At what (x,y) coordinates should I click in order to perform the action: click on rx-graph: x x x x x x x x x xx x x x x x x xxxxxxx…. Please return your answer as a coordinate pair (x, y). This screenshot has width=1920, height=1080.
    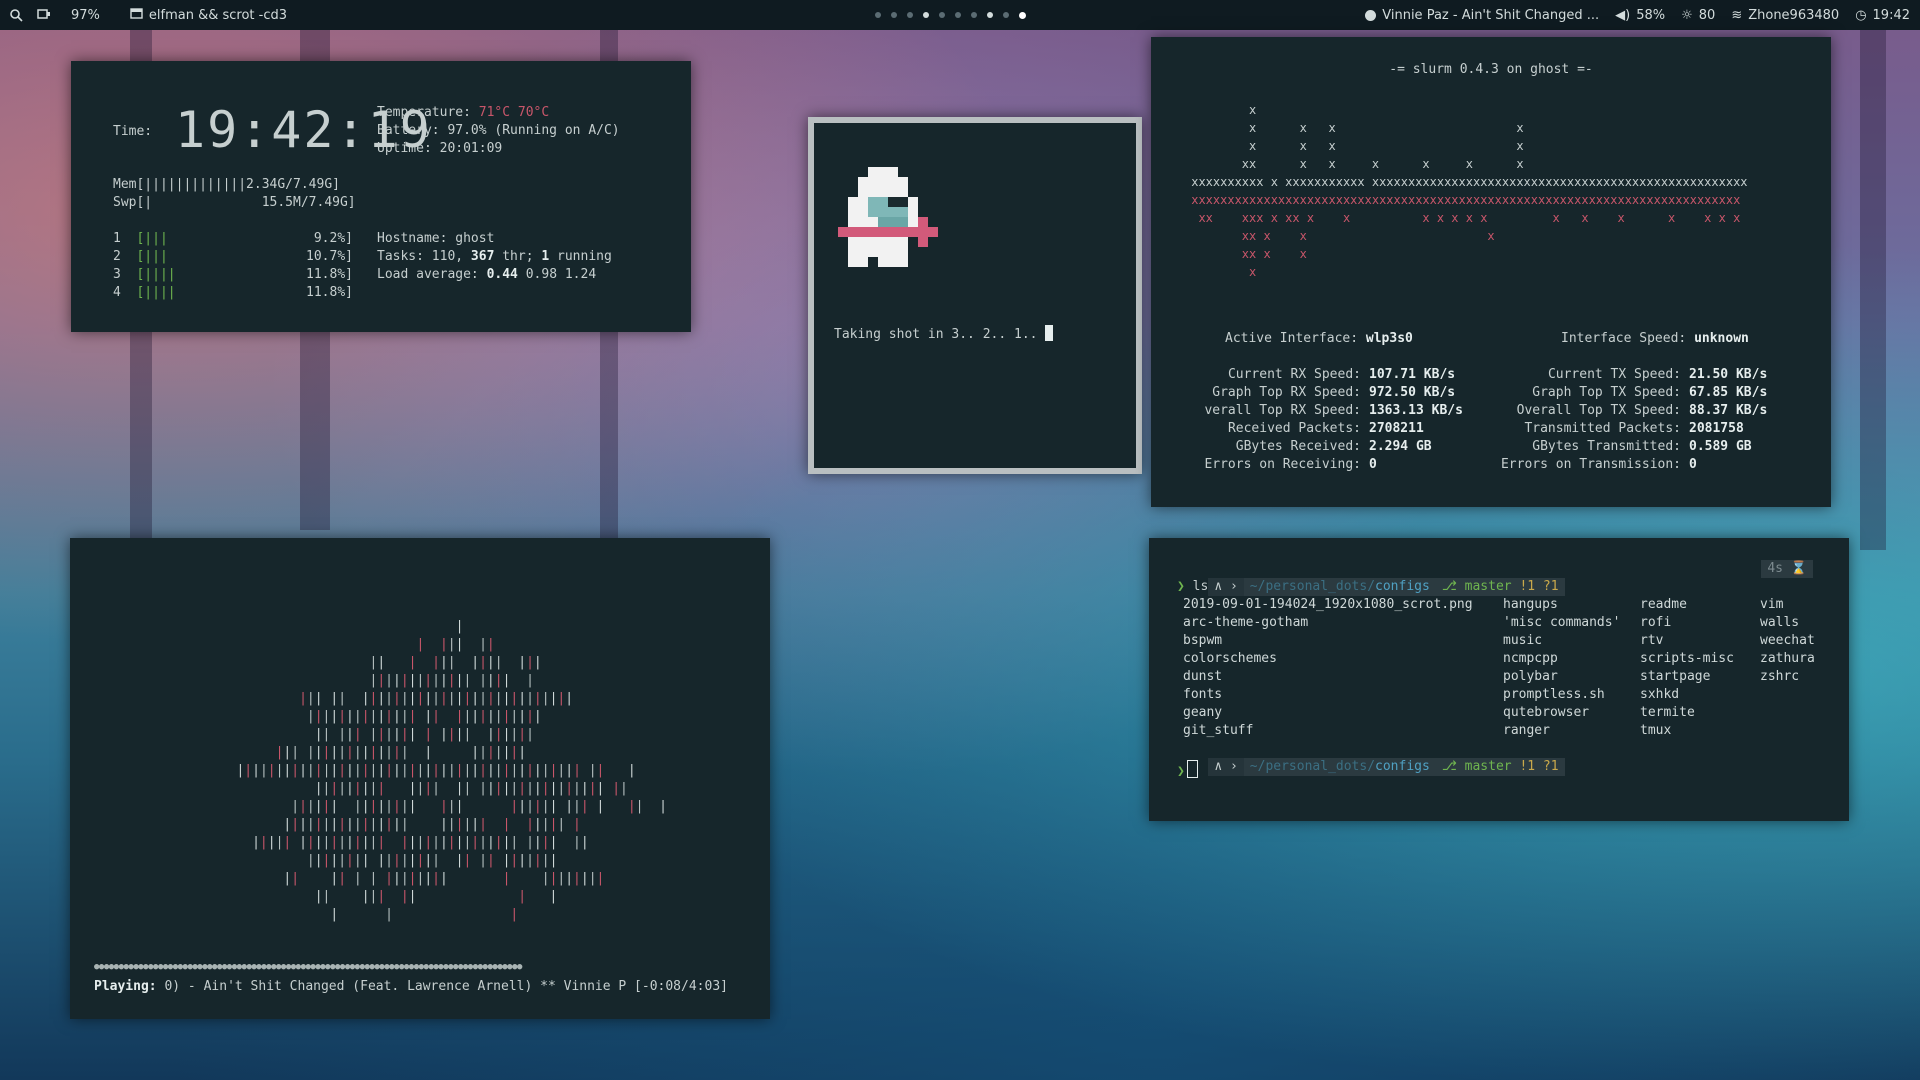
    Looking at the image, I should click on (1469, 146).